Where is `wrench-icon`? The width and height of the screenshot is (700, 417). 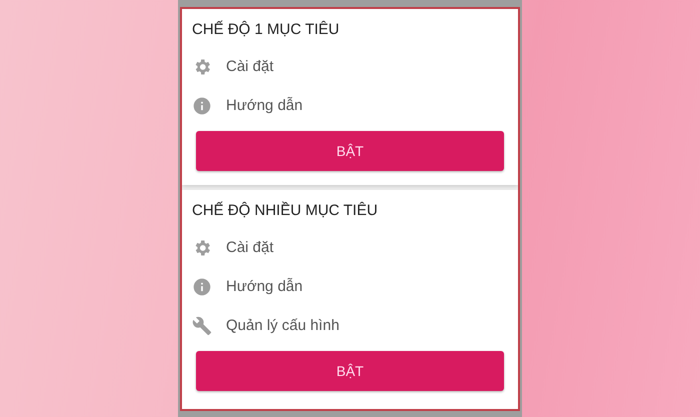 wrench-icon is located at coordinates (202, 326).